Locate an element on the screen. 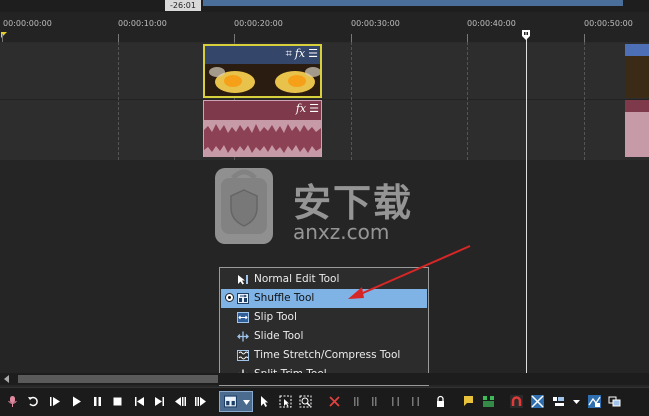  ruler-label: 00:00:50:00 is located at coordinates (608, 23).